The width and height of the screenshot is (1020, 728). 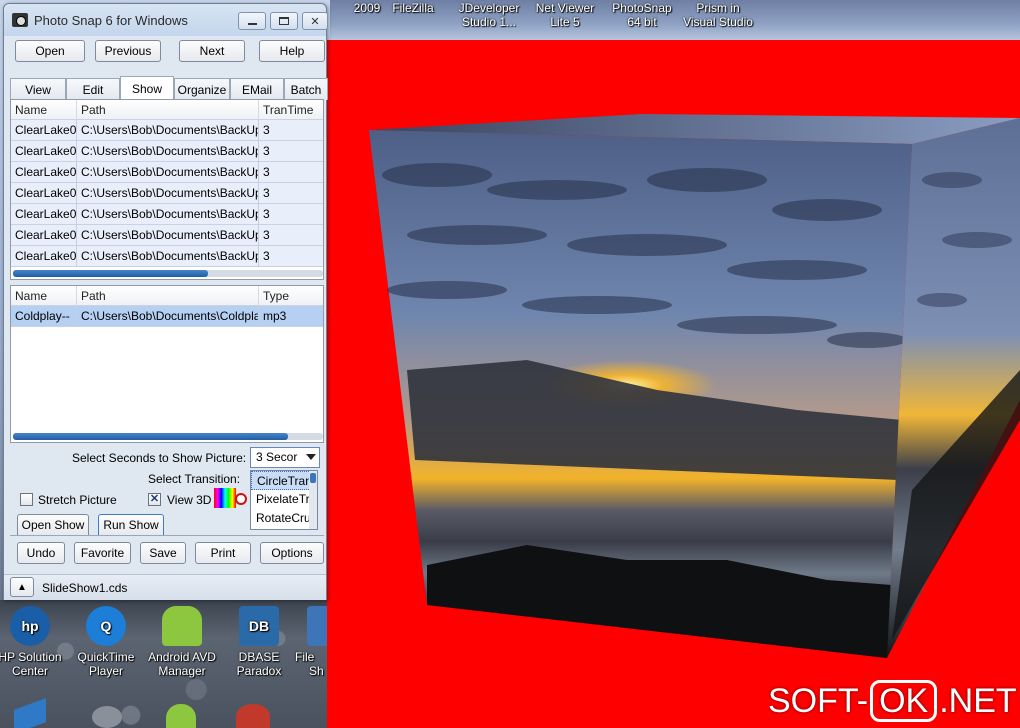 What do you see at coordinates (93, 89) in the screenshot?
I see `tab-edit: Edit` at bounding box center [93, 89].